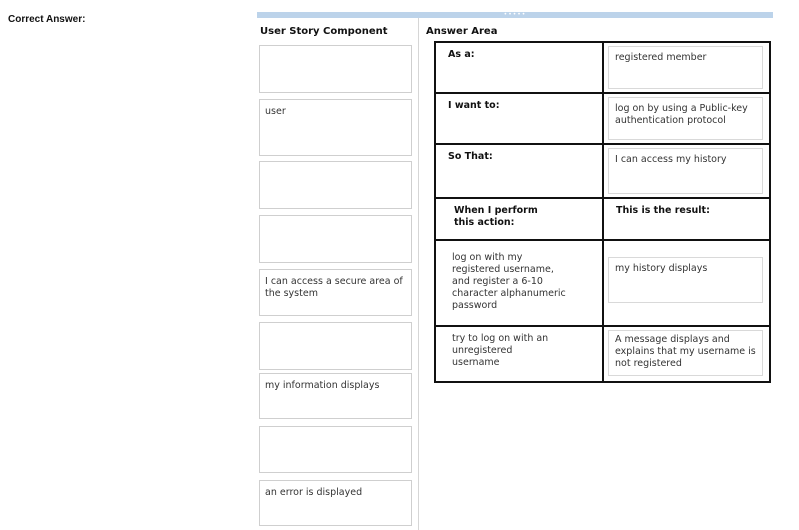 This screenshot has width=799, height=530. I want to click on component-slot: I can access a secure area of the system, so click(335, 292).